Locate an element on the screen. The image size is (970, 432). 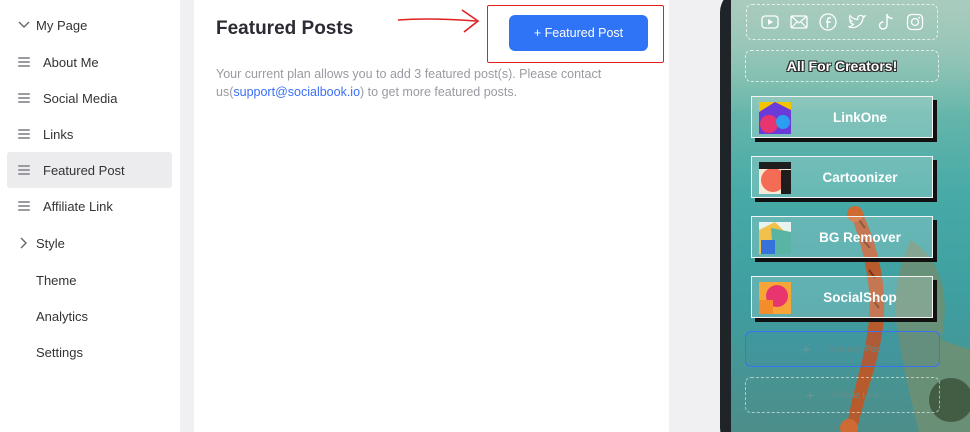
sidebar-item-style: Style is located at coordinates (89, 243).